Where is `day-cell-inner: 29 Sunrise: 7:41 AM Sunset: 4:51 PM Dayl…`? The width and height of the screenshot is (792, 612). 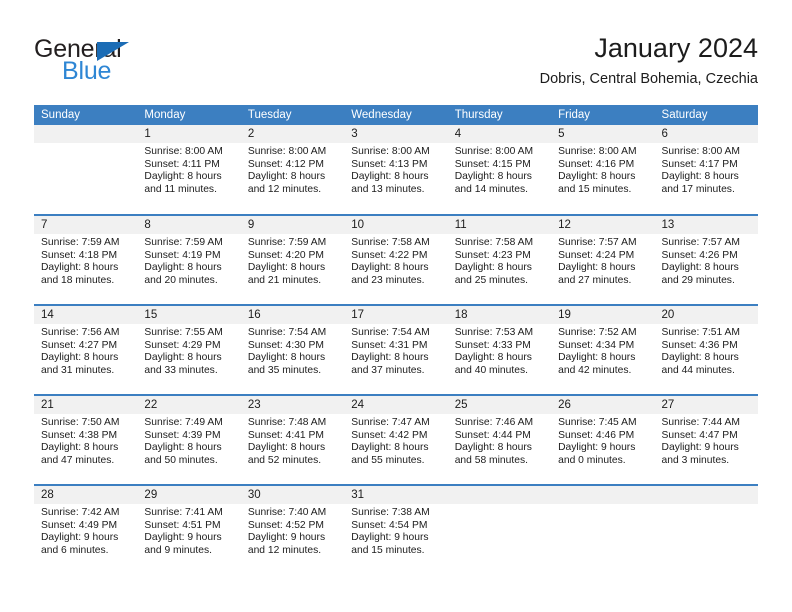 day-cell-inner: 29 Sunrise: 7:41 AM Sunset: 4:51 PM Dayl… is located at coordinates (189, 530).